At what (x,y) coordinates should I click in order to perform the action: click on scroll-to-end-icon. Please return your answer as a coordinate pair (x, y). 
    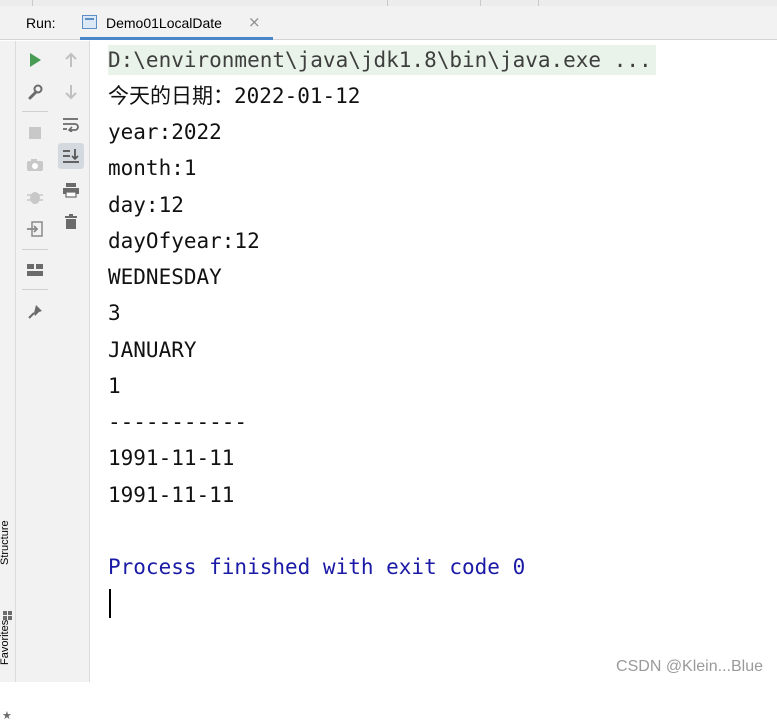
    Looking at the image, I should click on (71, 156).